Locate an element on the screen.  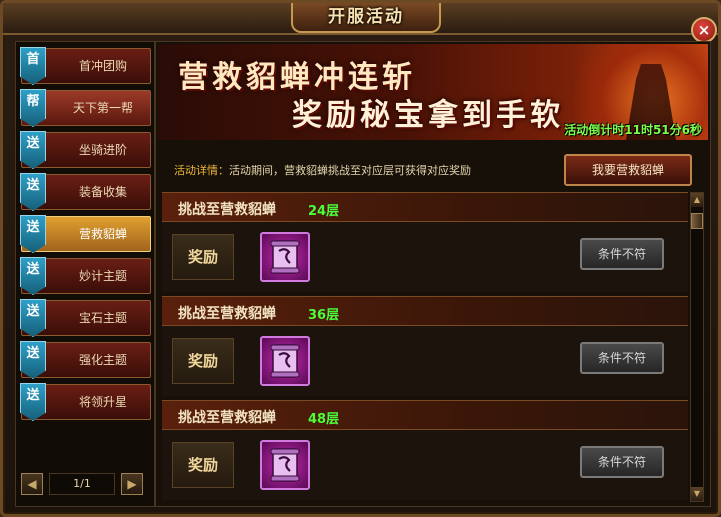
sidebar-item-general-star: 送 将领升星 is located at coordinates (85, 402).